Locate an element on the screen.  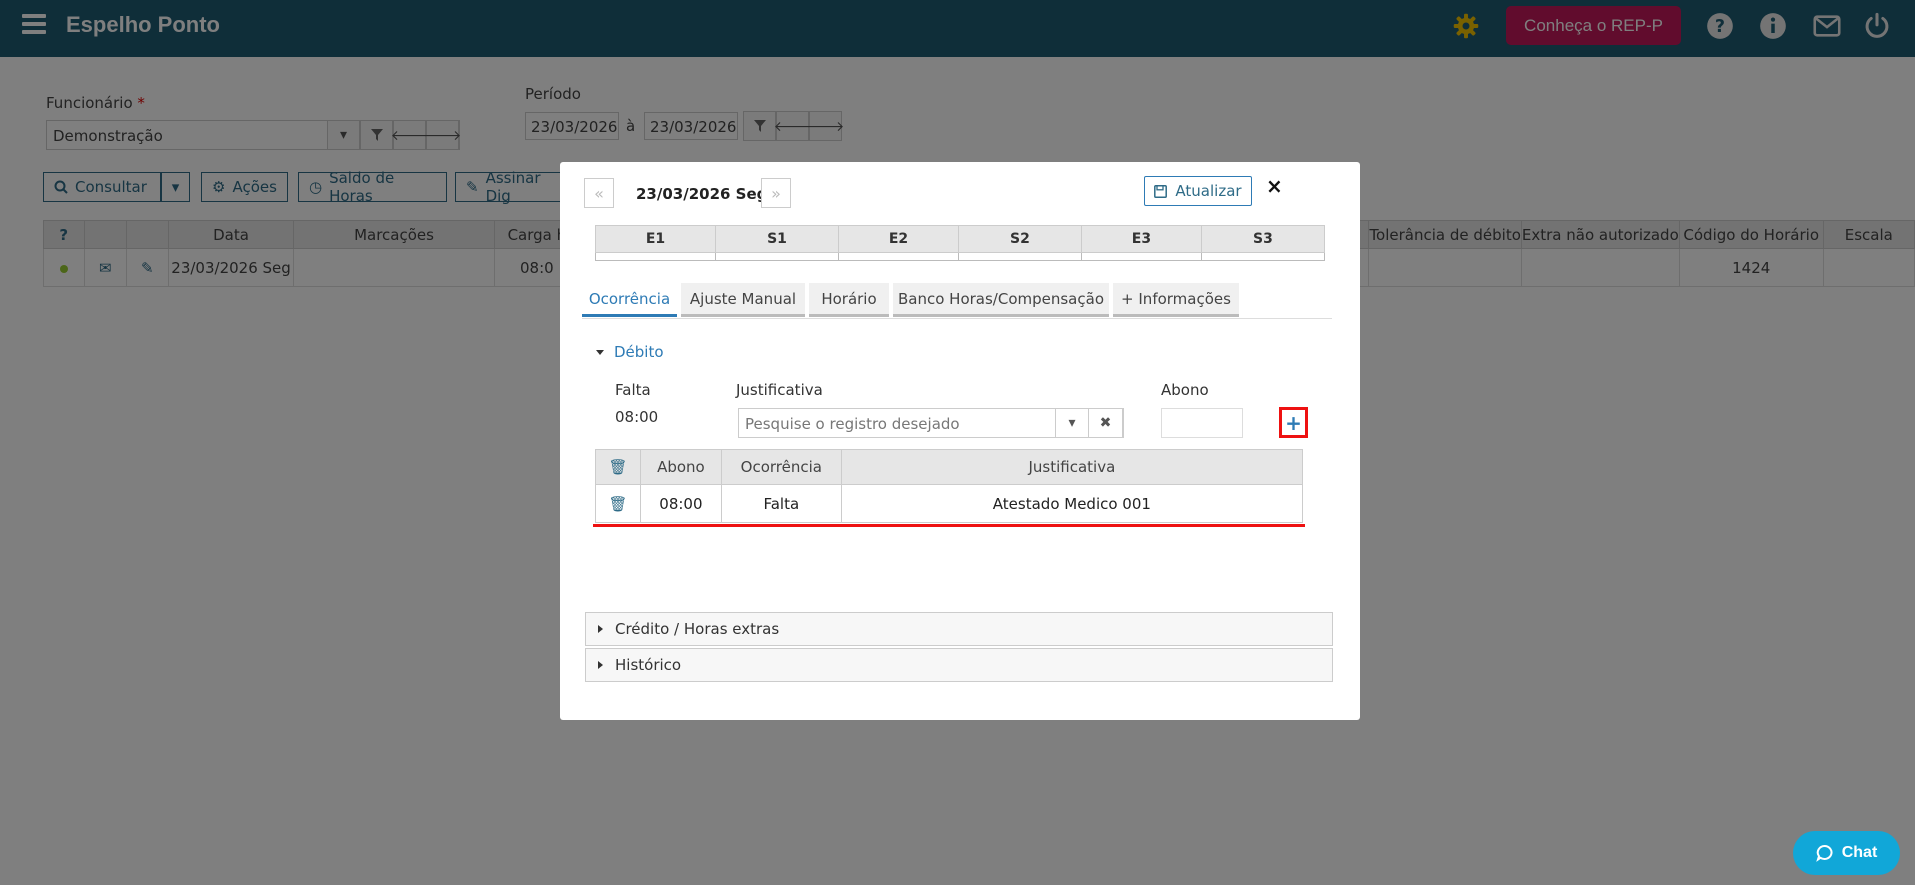
punch-col-e3: E3 is located at coordinates (1141, 239).